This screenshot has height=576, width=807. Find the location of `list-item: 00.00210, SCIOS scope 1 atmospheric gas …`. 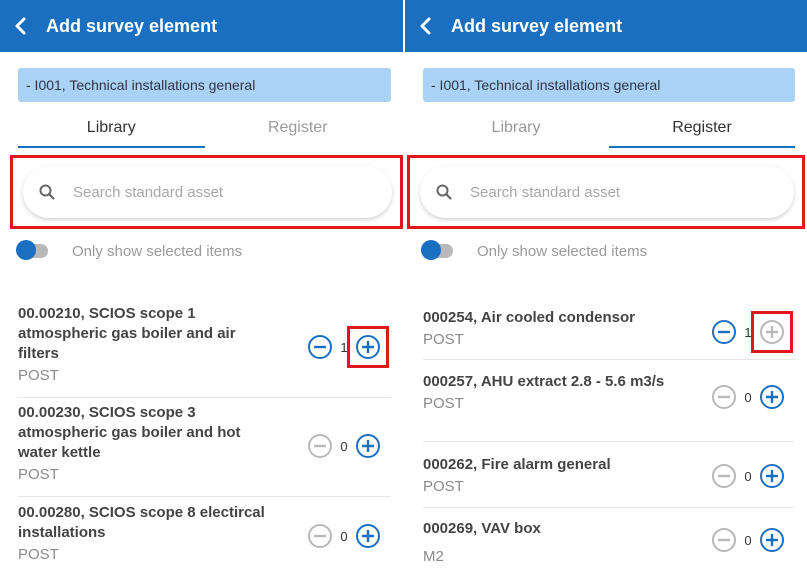

list-item: 00.00210, SCIOS scope 1 atmospheric gas … is located at coordinates (204, 351).